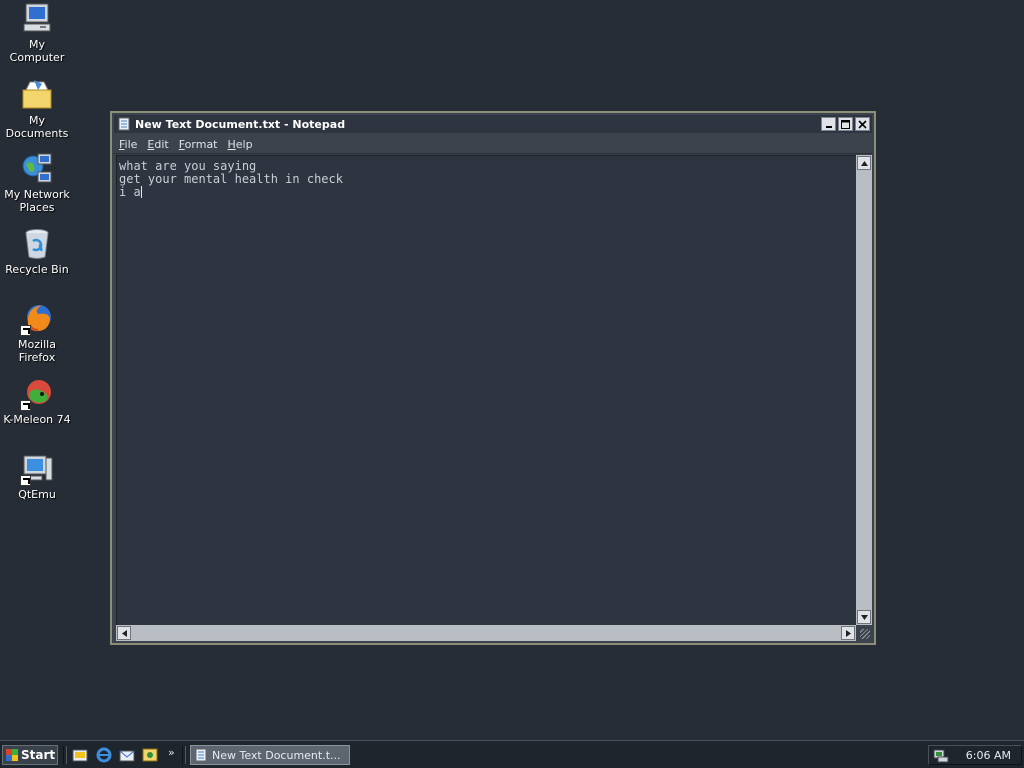 The height and width of the screenshot is (768, 1024). Describe the element at coordinates (150, 755) in the screenshot. I see `media-player-icon` at that location.